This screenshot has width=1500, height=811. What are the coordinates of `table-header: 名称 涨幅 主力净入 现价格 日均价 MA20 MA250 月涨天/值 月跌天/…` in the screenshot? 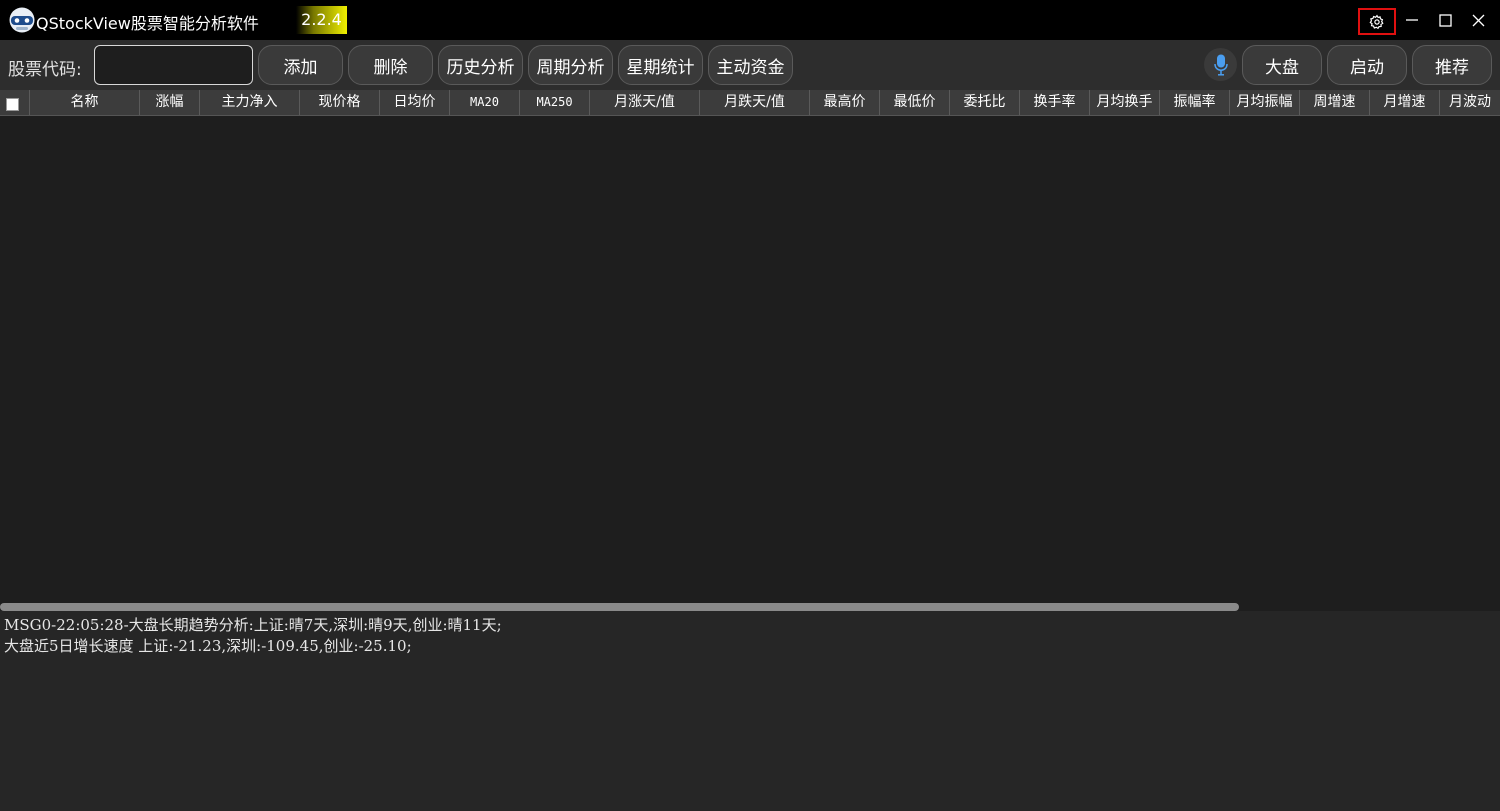 It's located at (750, 103).